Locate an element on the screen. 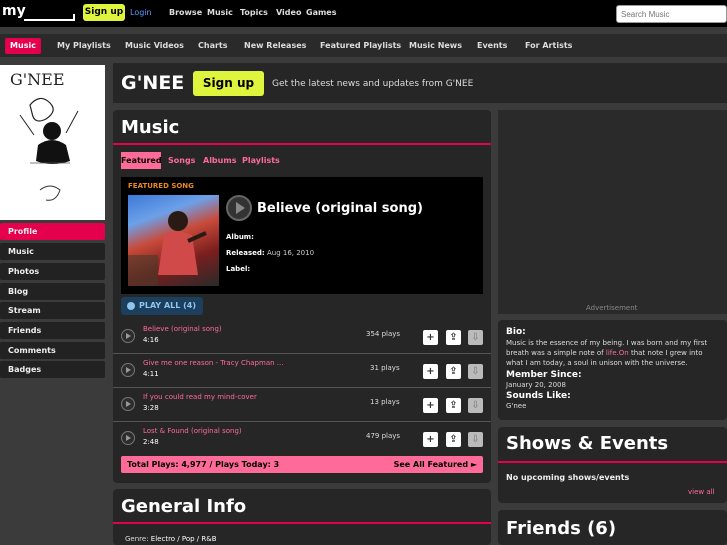 Image resolution: width=727 pixels, height=545 pixels. tab-albums: Albums is located at coordinates (219, 160).